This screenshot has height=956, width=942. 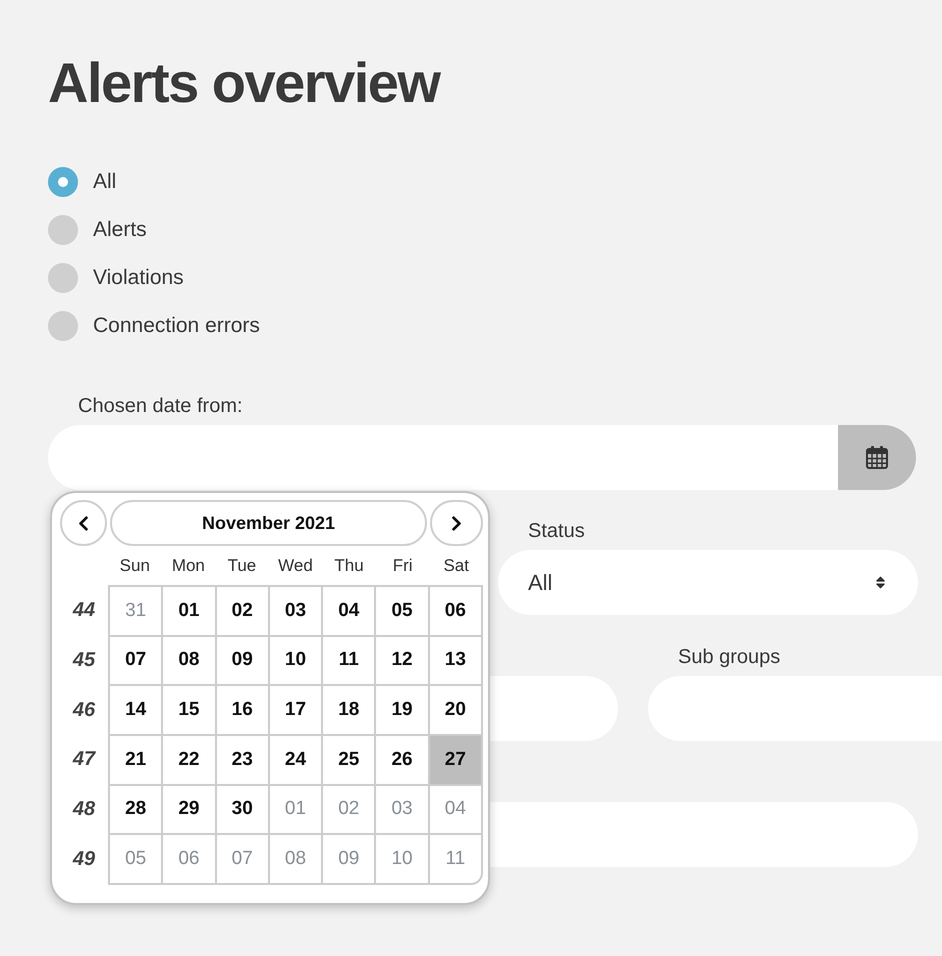 What do you see at coordinates (242, 760) in the screenshot?
I see `calendar-day: 23` at bounding box center [242, 760].